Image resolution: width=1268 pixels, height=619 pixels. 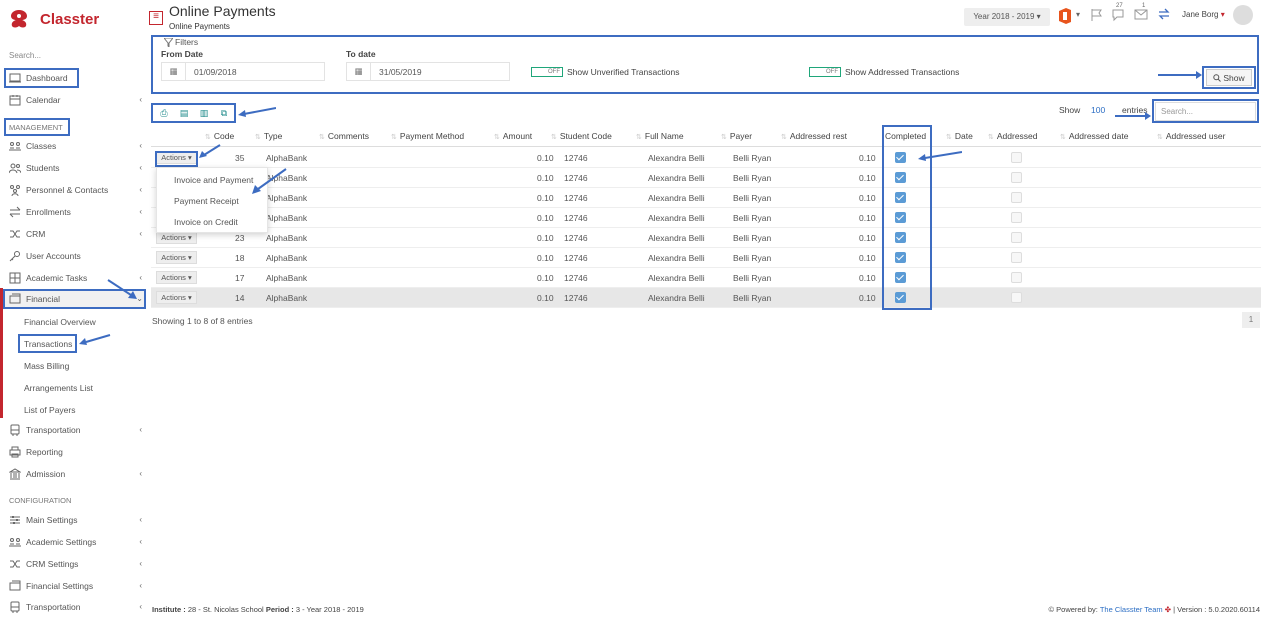 What do you see at coordinates (1200, 14) in the screenshot?
I see `user-name: Jane Borg` at bounding box center [1200, 14].